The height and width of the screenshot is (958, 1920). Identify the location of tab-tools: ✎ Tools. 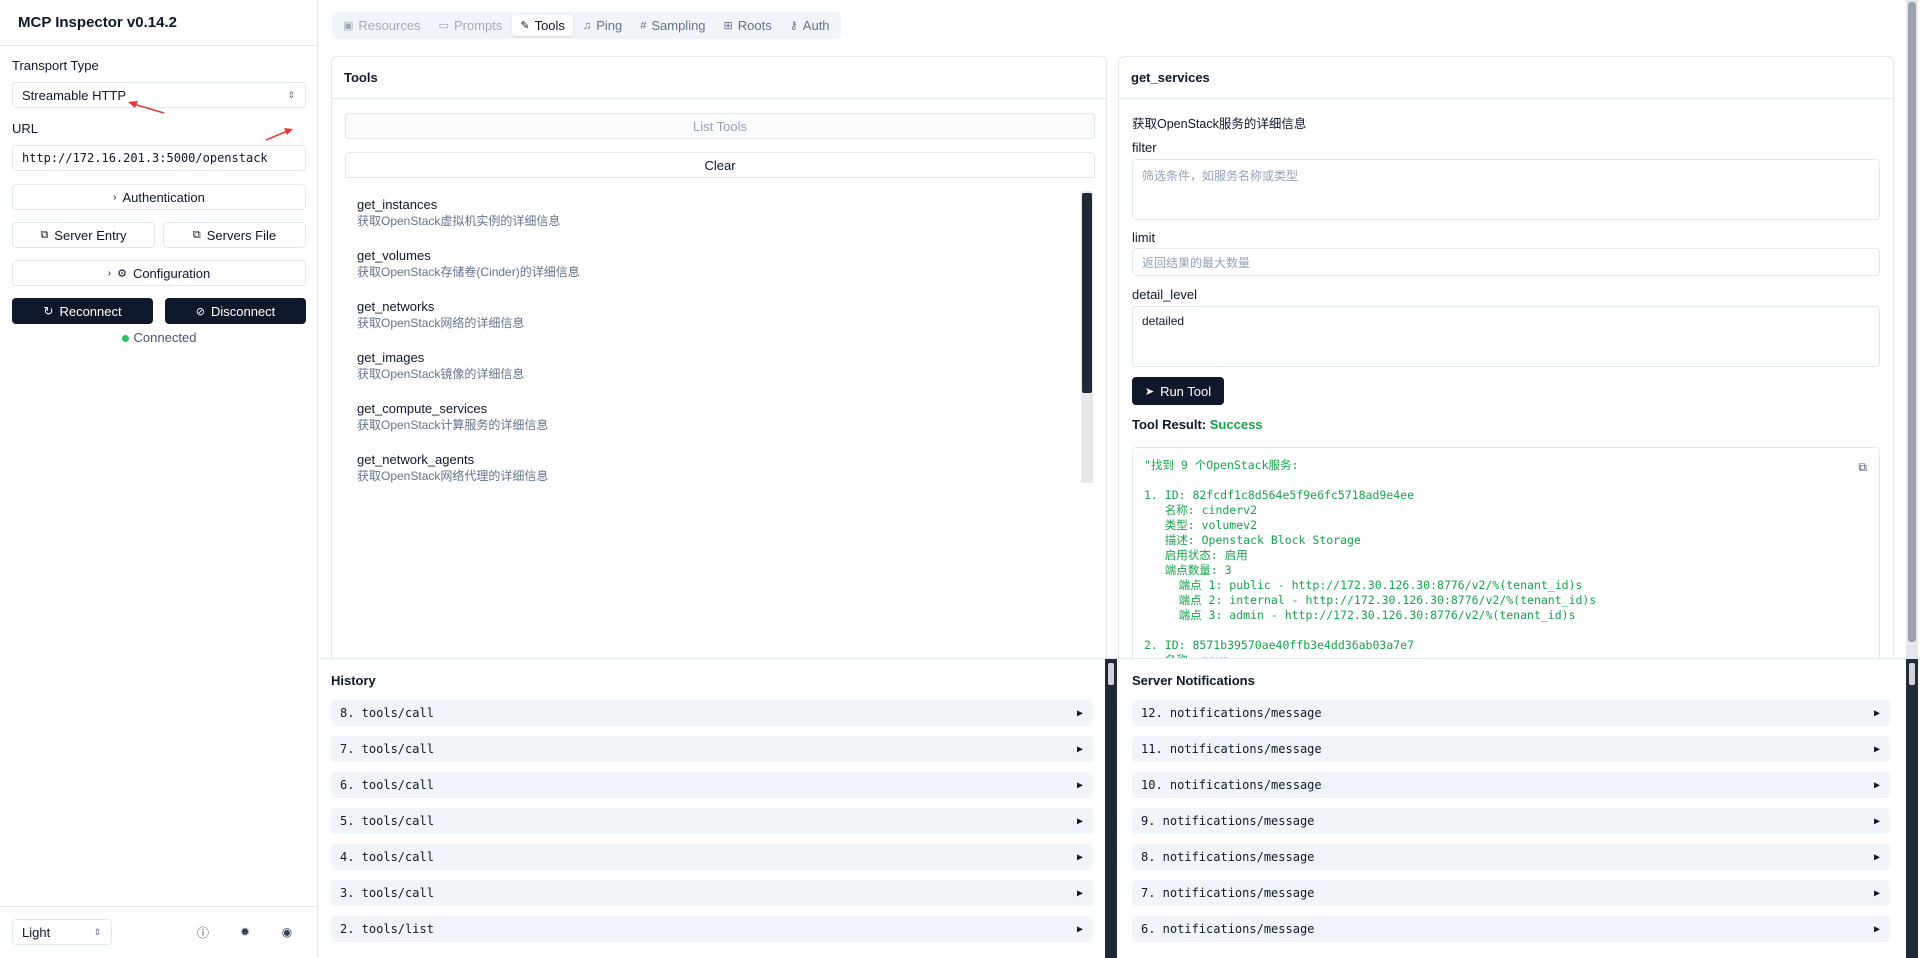
(542, 25).